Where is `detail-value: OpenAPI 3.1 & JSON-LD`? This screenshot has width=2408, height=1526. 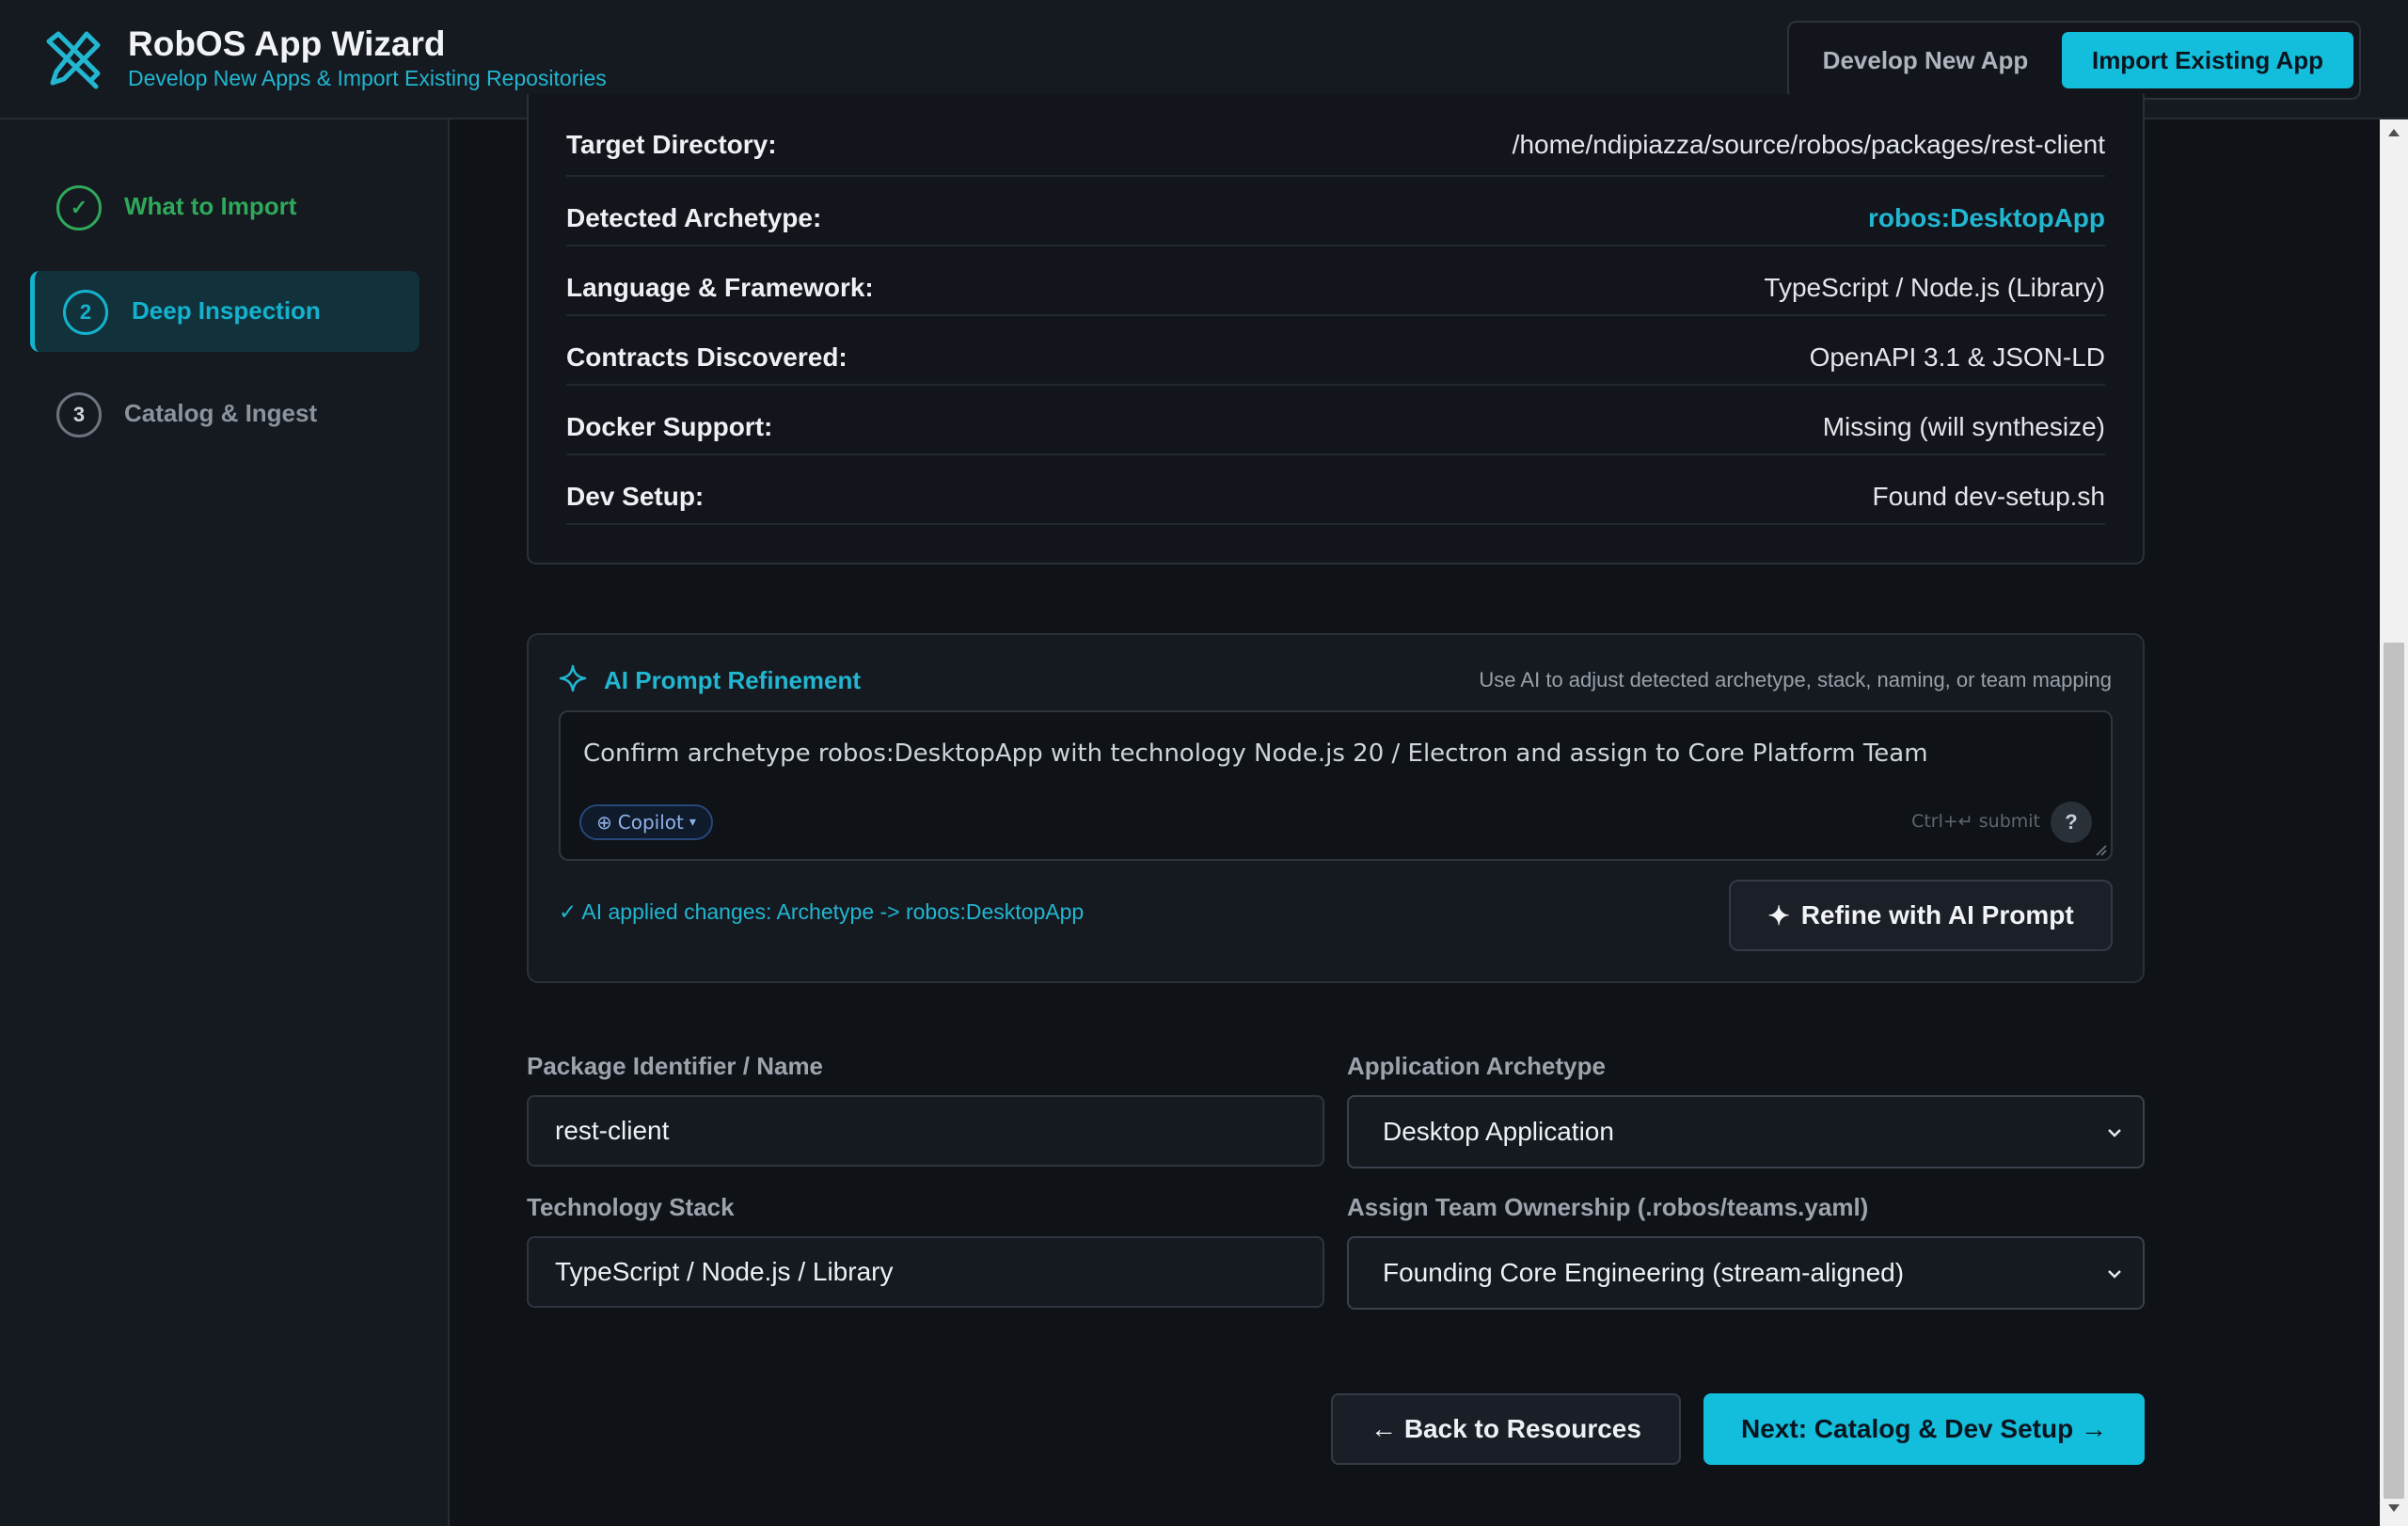
detail-value: OpenAPI 3.1 & JSON-LD is located at coordinates (1957, 357).